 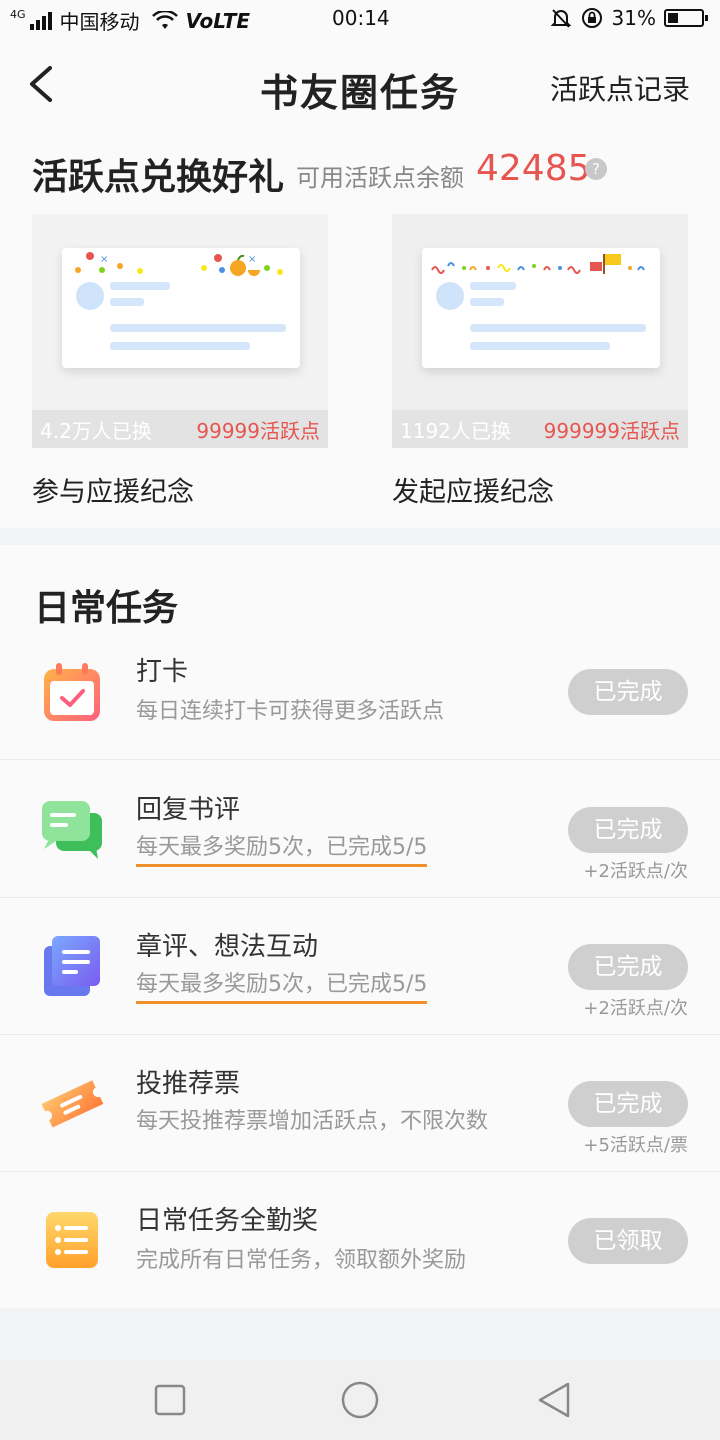 What do you see at coordinates (180, 429) in the screenshot?
I see `gift-footer: 4.2万人已换 99999活跃点` at bounding box center [180, 429].